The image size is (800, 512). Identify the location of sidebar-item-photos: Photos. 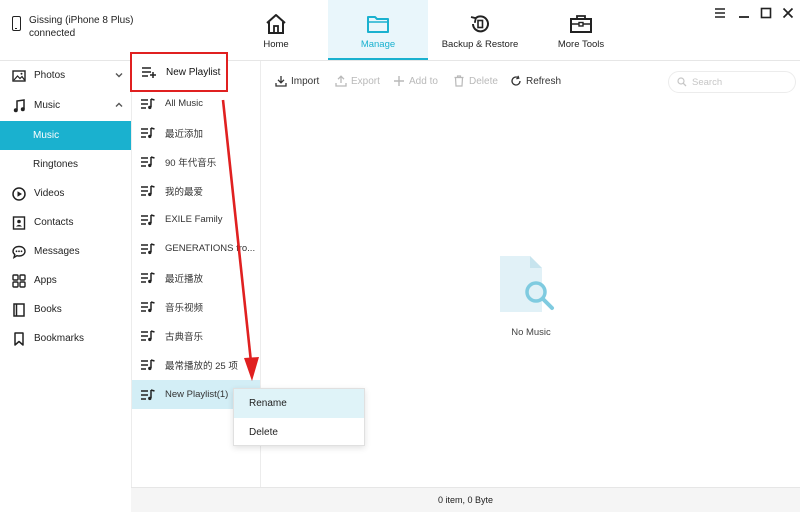
(65, 75).